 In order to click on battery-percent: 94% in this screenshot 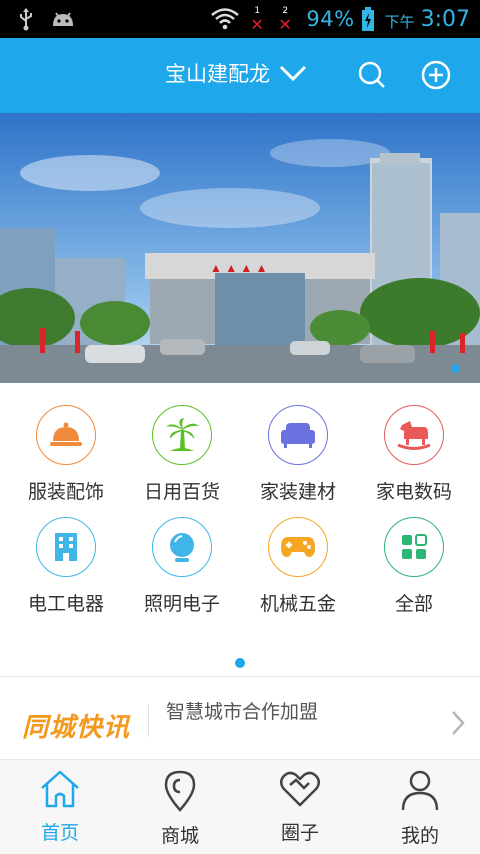, I will do `click(330, 19)`.